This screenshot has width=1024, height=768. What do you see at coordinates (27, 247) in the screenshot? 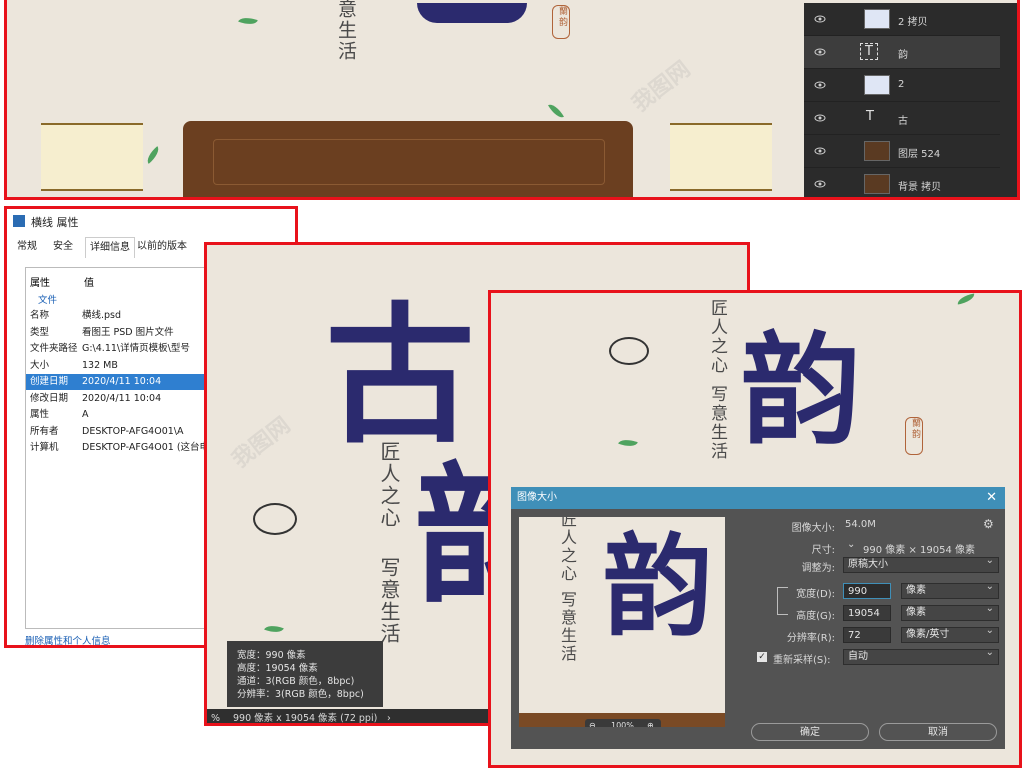
I see `tab-general: 常规` at bounding box center [27, 247].